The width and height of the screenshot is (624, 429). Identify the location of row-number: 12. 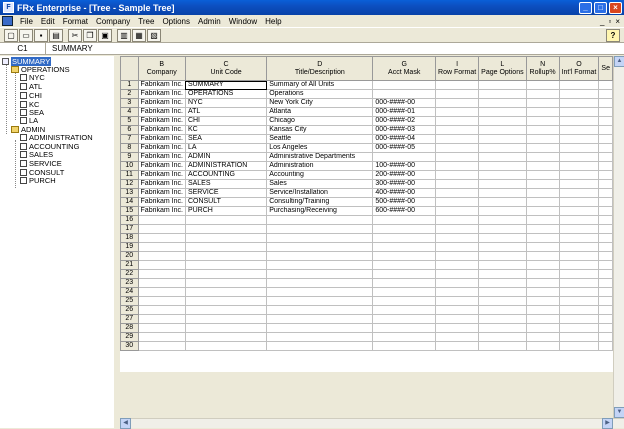
(129, 184).